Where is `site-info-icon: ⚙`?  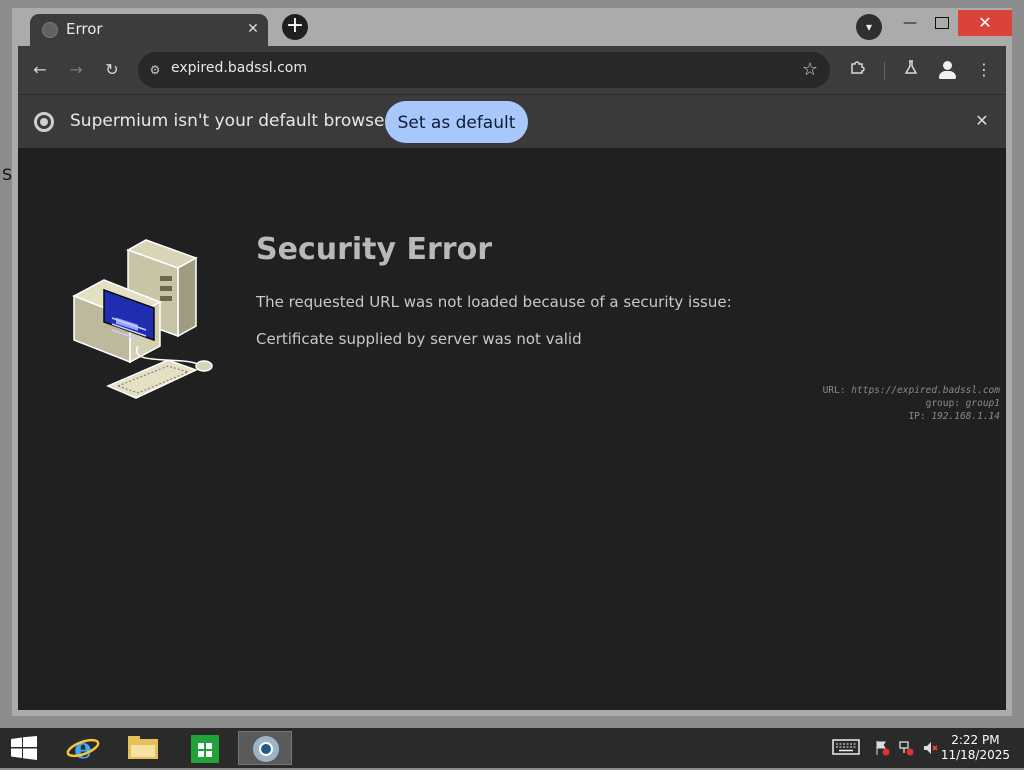
site-info-icon: ⚙ is located at coordinates (155, 70).